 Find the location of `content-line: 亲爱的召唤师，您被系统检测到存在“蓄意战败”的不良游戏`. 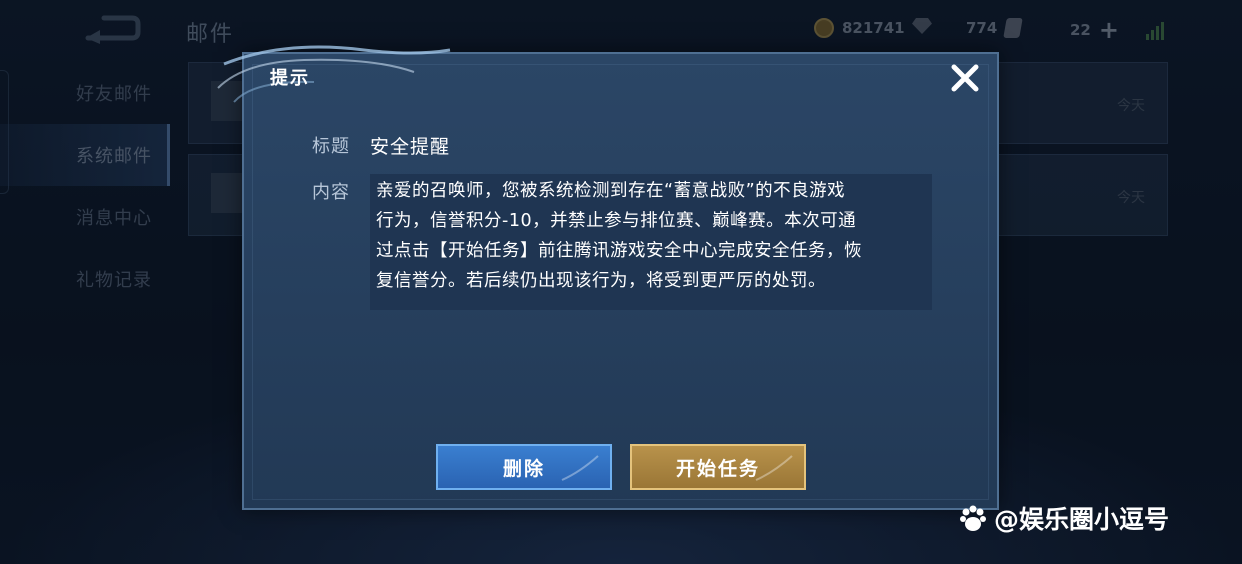

content-line: 亲爱的召唤师，您被系统检测到存在“蓄意战败”的不良游戏 is located at coordinates (611, 191).